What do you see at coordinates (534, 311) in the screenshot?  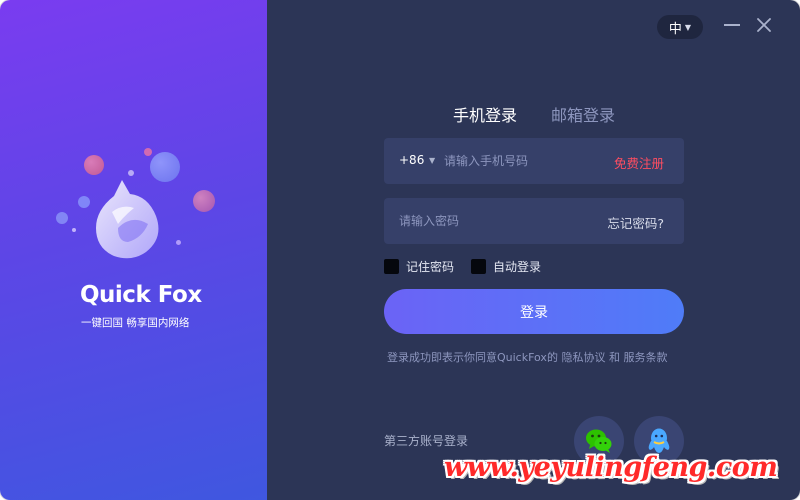 I see `login-button: 登录` at bounding box center [534, 311].